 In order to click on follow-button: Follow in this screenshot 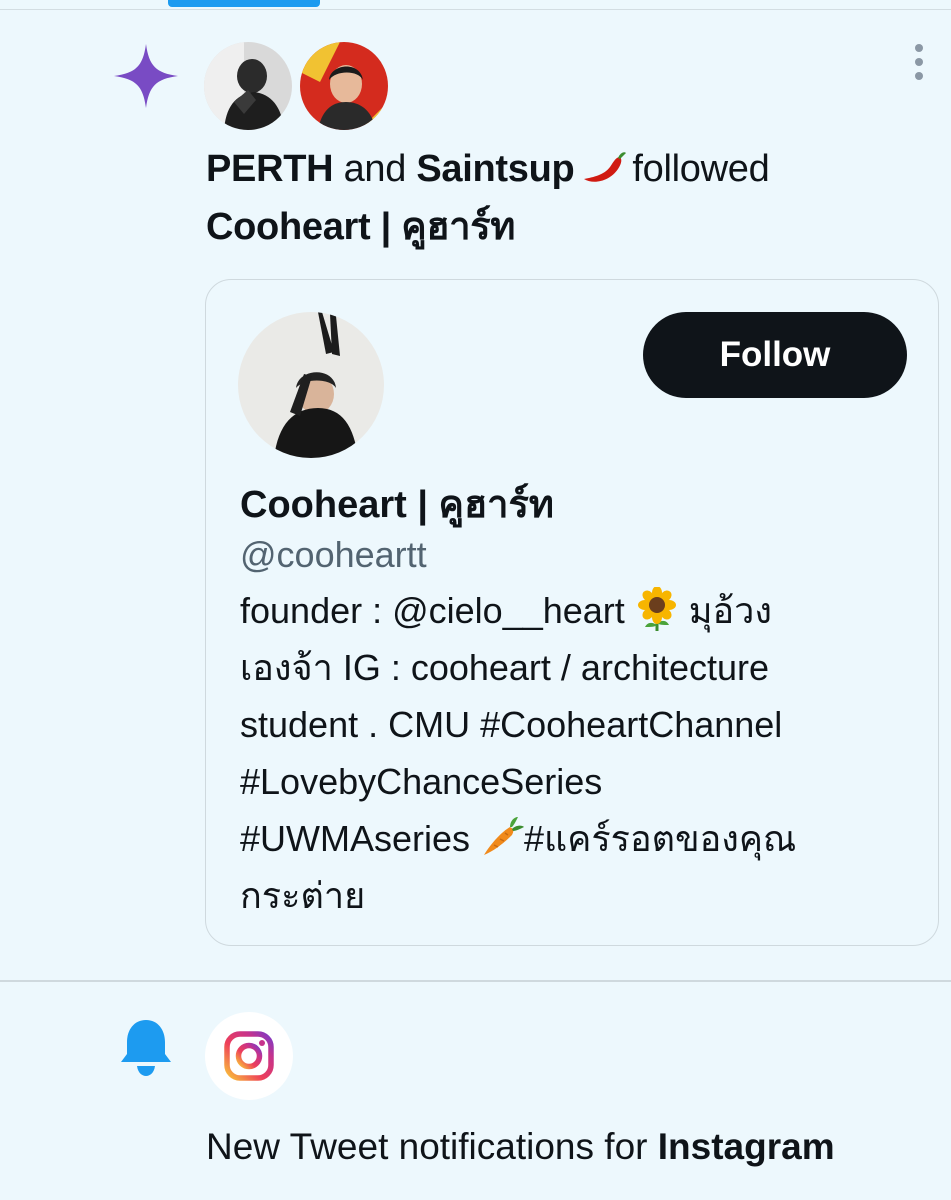, I will do `click(775, 355)`.